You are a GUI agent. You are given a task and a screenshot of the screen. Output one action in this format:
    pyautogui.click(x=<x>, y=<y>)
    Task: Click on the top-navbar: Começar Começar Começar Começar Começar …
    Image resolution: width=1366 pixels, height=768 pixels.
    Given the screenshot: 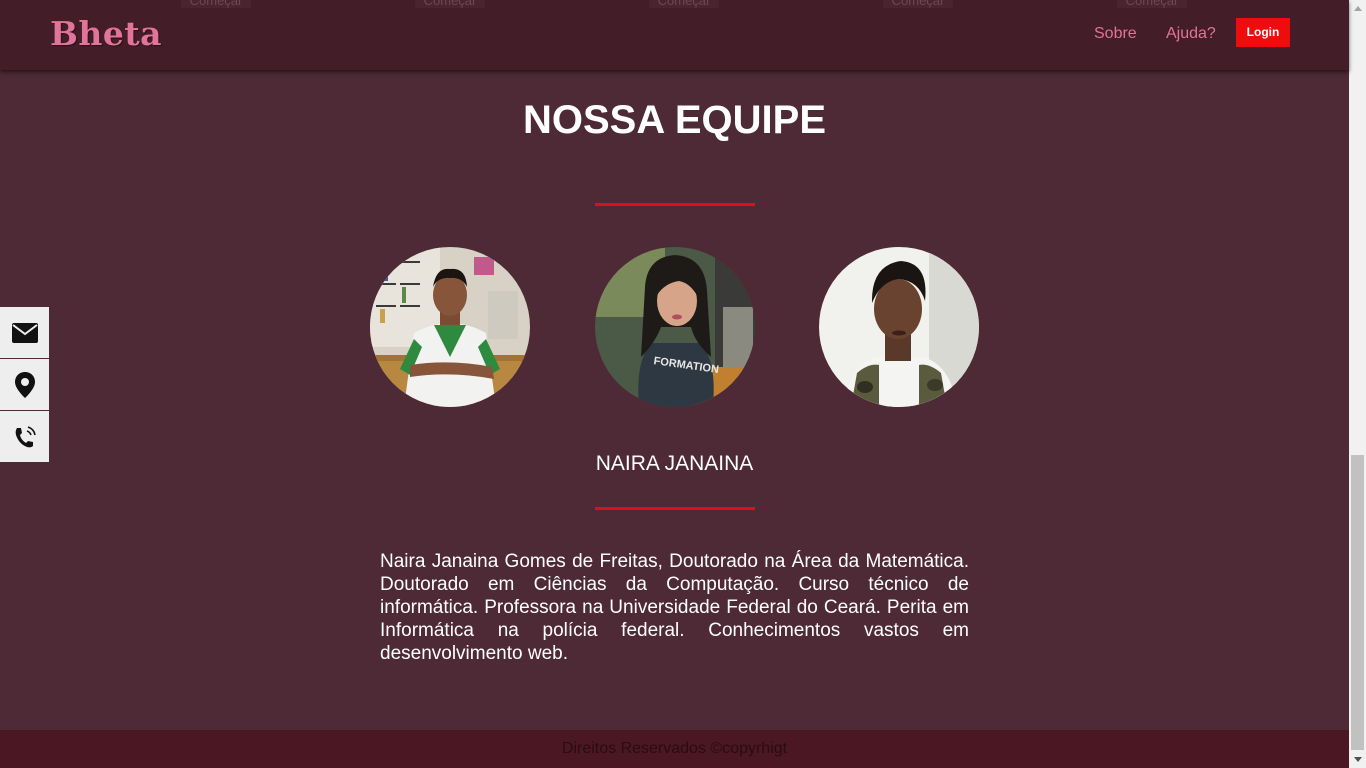 What is the action you would take?
    pyautogui.click(x=674, y=35)
    